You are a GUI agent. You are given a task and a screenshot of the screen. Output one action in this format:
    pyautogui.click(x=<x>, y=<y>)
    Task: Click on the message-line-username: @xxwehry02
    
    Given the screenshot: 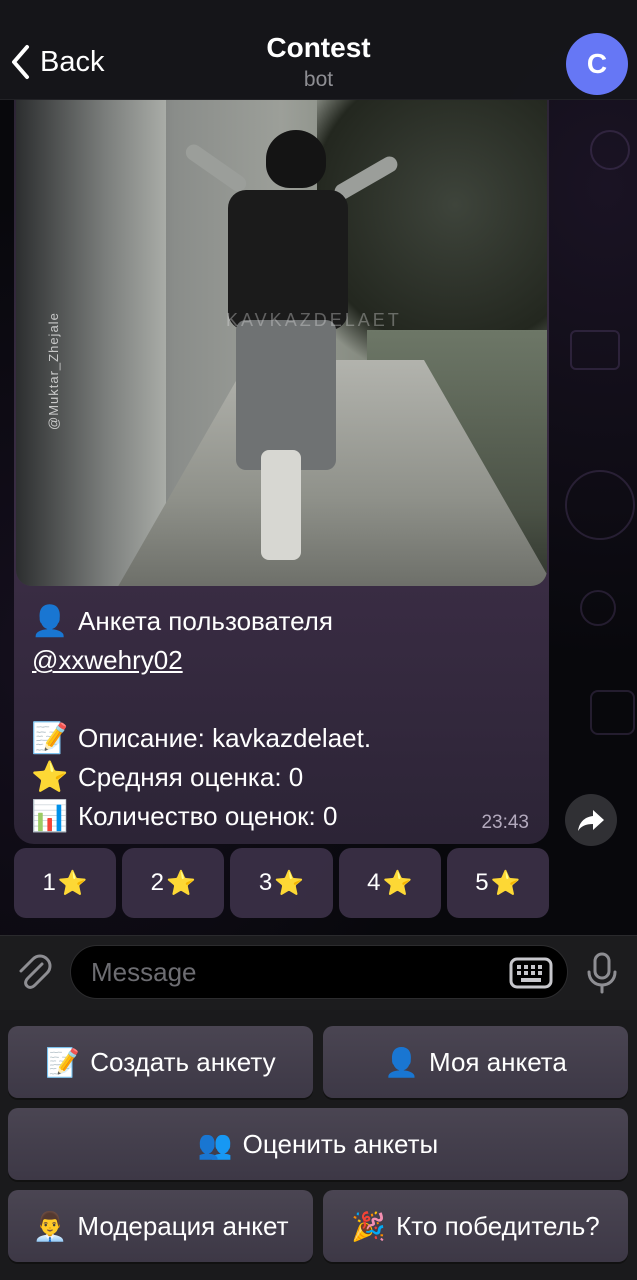 What is the action you would take?
    pyautogui.click(x=282, y=660)
    